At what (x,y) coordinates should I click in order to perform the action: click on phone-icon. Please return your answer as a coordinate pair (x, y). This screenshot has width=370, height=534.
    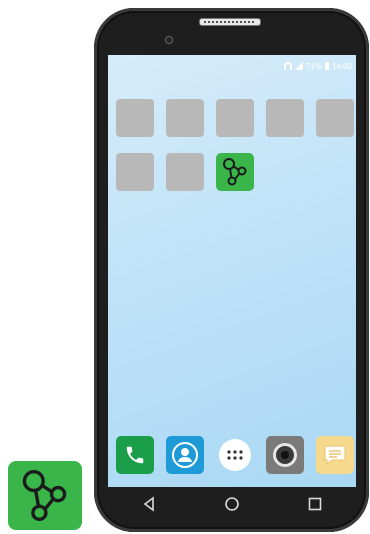
    Looking at the image, I should click on (135, 455).